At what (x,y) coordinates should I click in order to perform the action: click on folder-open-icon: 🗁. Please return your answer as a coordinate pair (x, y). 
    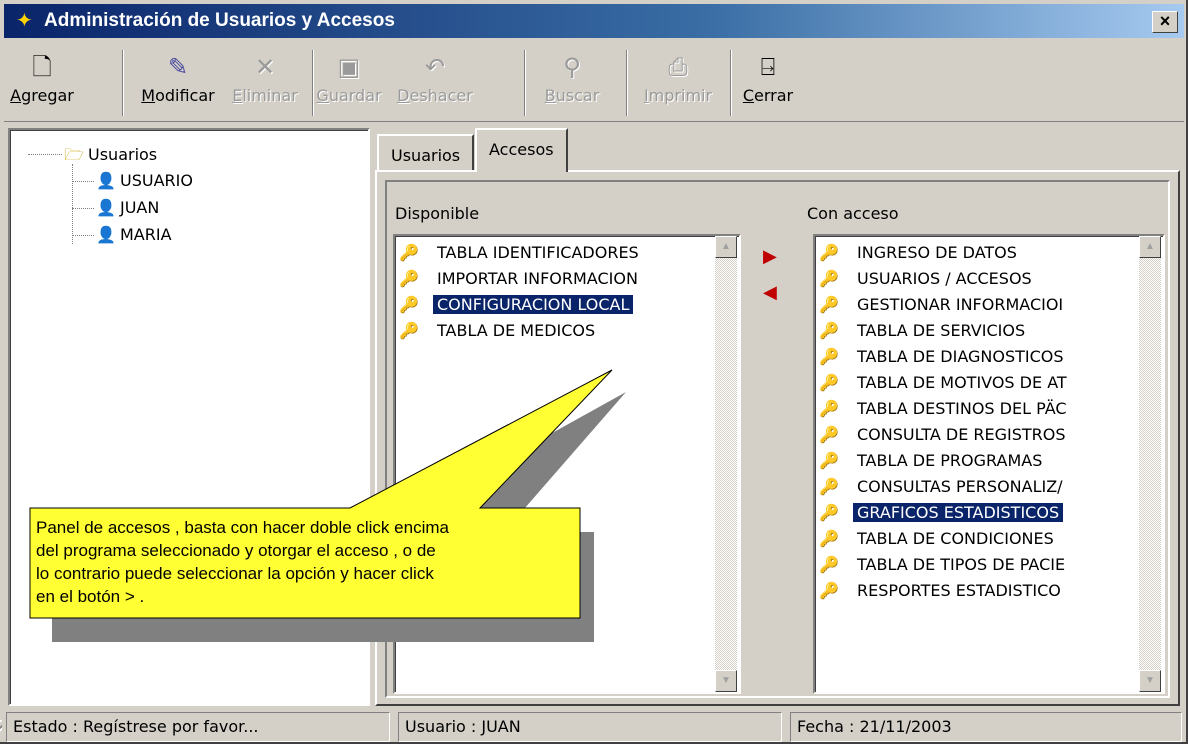
    Looking at the image, I should click on (74, 154).